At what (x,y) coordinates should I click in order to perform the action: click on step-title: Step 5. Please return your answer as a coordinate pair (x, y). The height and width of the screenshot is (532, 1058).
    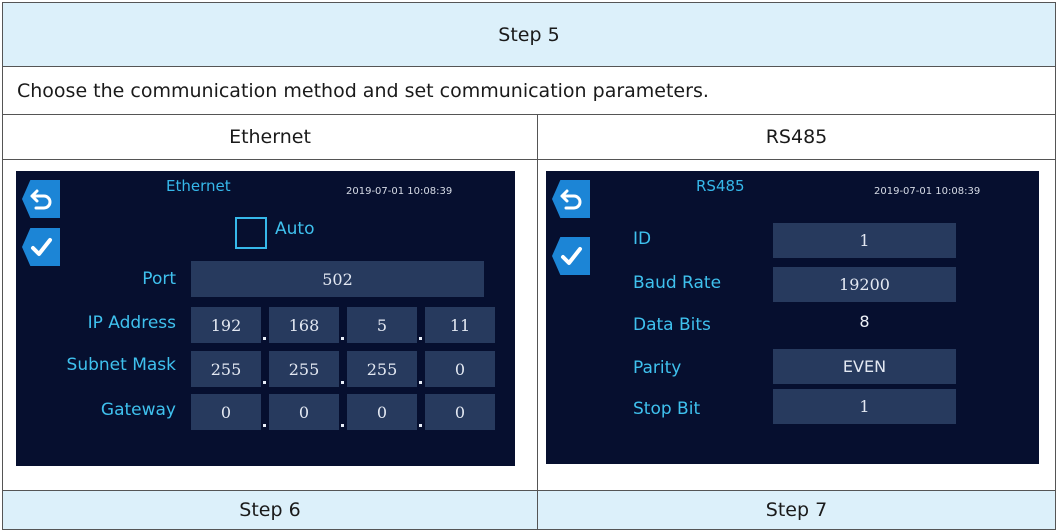
    Looking at the image, I should click on (529, 34).